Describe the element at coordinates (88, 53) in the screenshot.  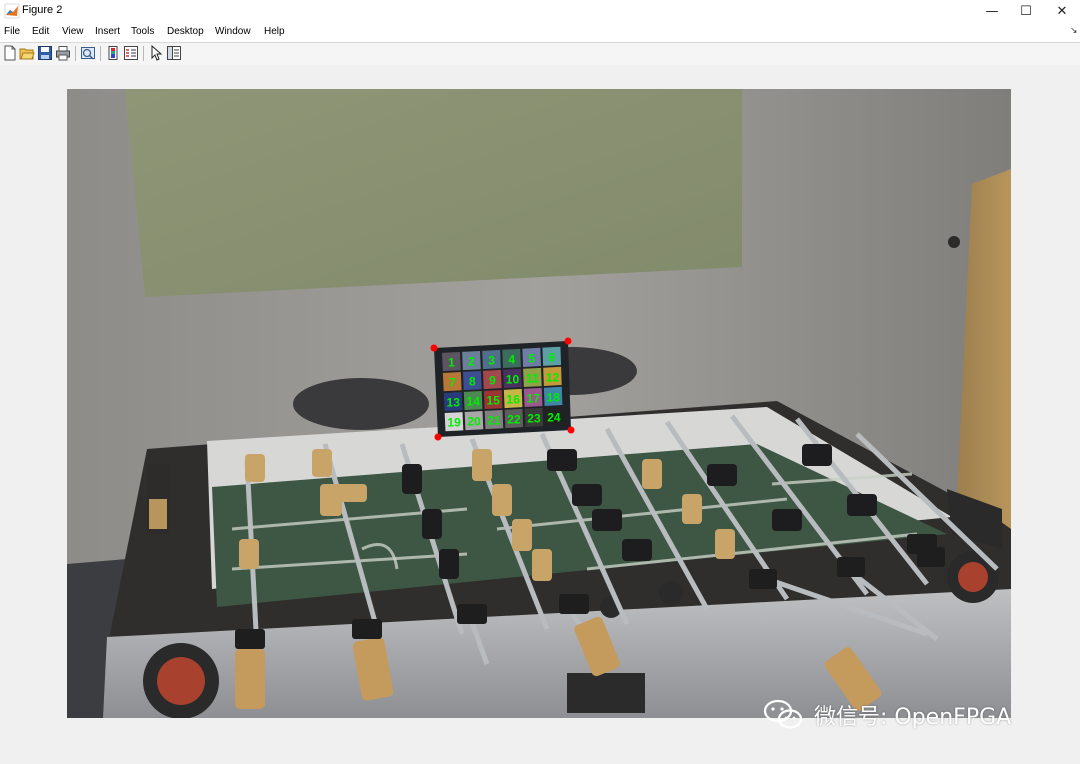
I see `link-plot-icon` at that location.